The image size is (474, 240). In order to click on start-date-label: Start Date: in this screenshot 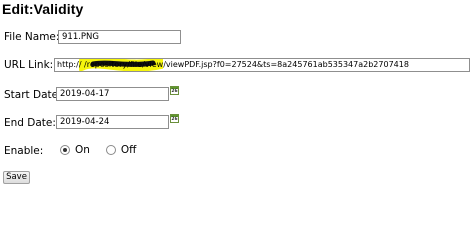, I will do `click(33, 95)`.